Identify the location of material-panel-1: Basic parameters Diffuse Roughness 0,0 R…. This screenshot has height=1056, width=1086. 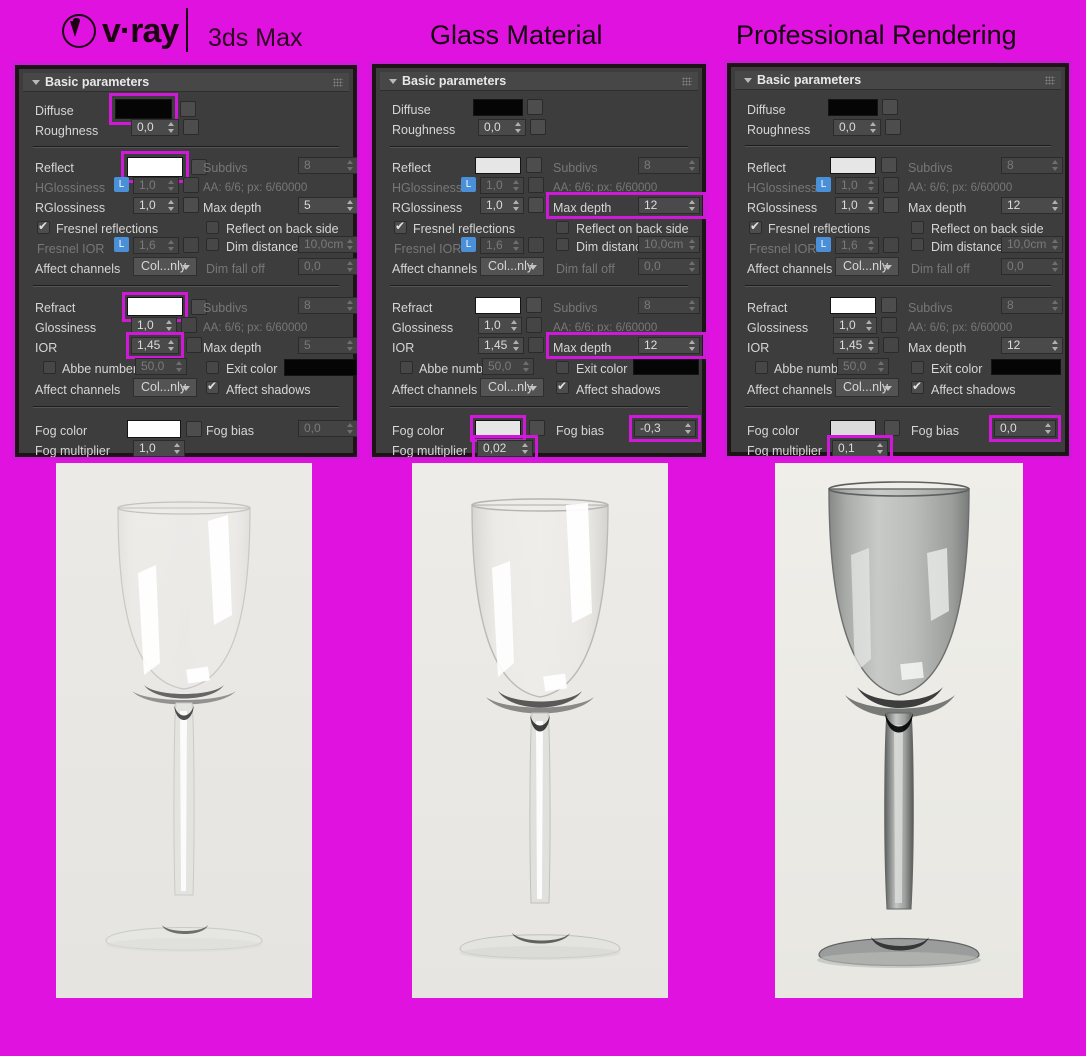
(186, 261).